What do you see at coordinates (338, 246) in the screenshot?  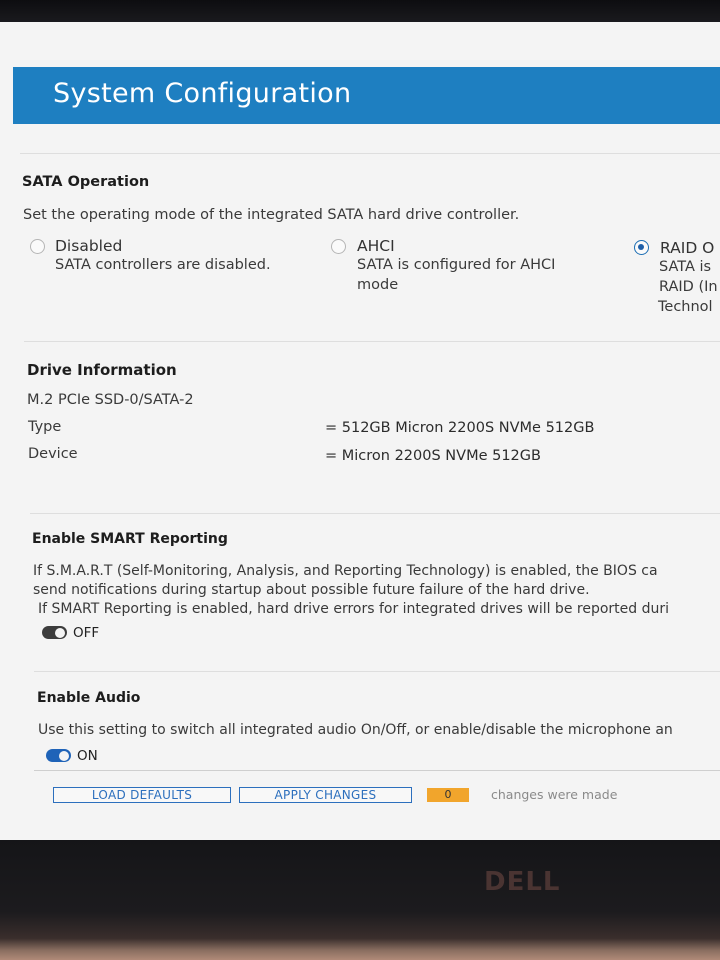 I see `radio-button-ahci` at bounding box center [338, 246].